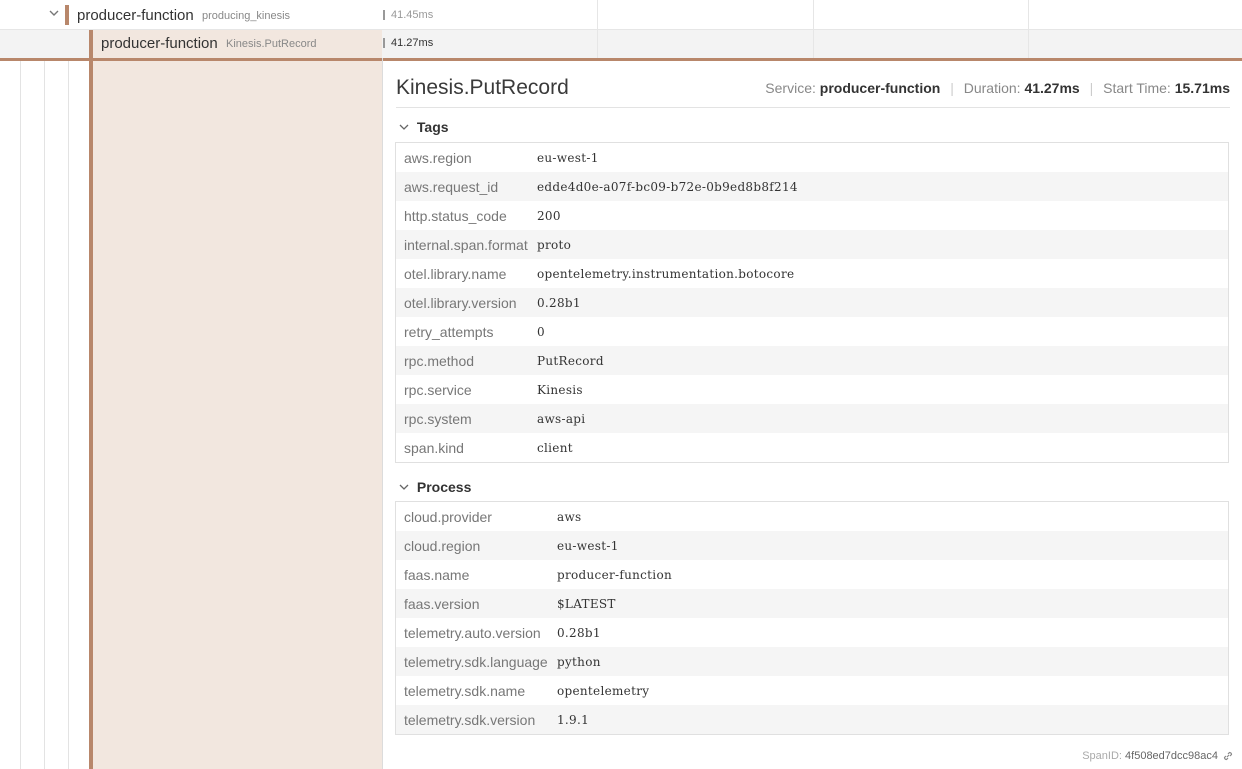  What do you see at coordinates (555, 448) in the screenshot?
I see `kv-value: client` at bounding box center [555, 448].